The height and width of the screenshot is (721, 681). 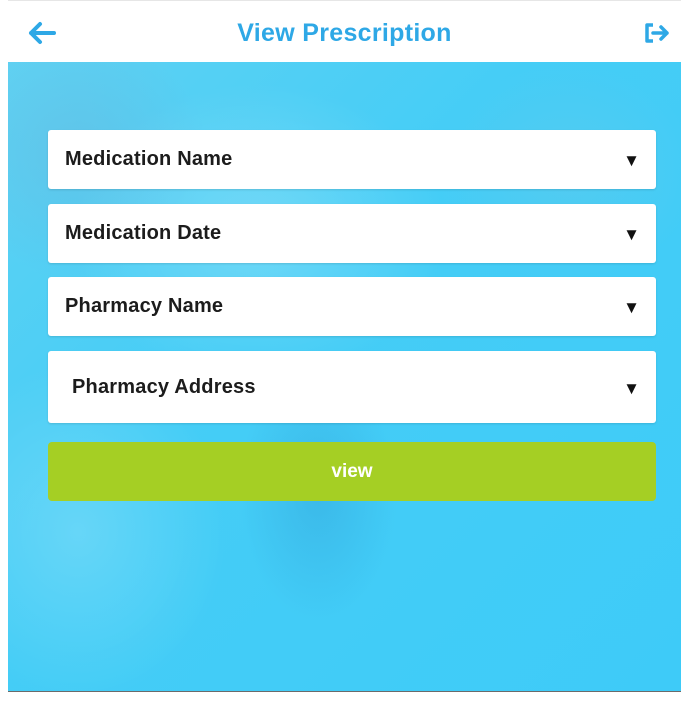 What do you see at coordinates (144, 306) in the screenshot?
I see `pharmacy-name-label: Pharmacy Name` at bounding box center [144, 306].